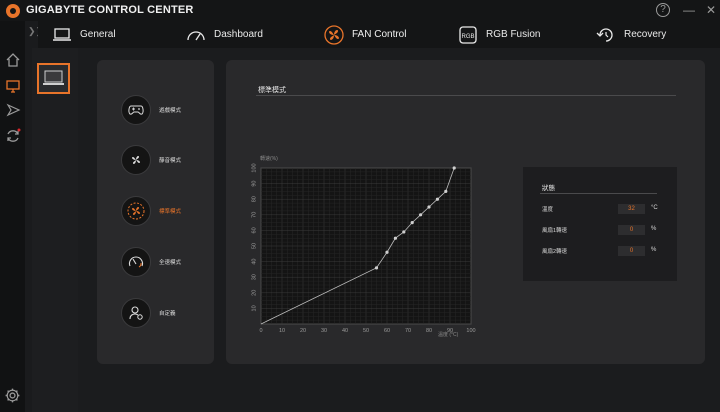 The height and width of the screenshot is (412, 720). Describe the element at coordinates (13, 136) in the screenshot. I see `sync-icon` at that location.